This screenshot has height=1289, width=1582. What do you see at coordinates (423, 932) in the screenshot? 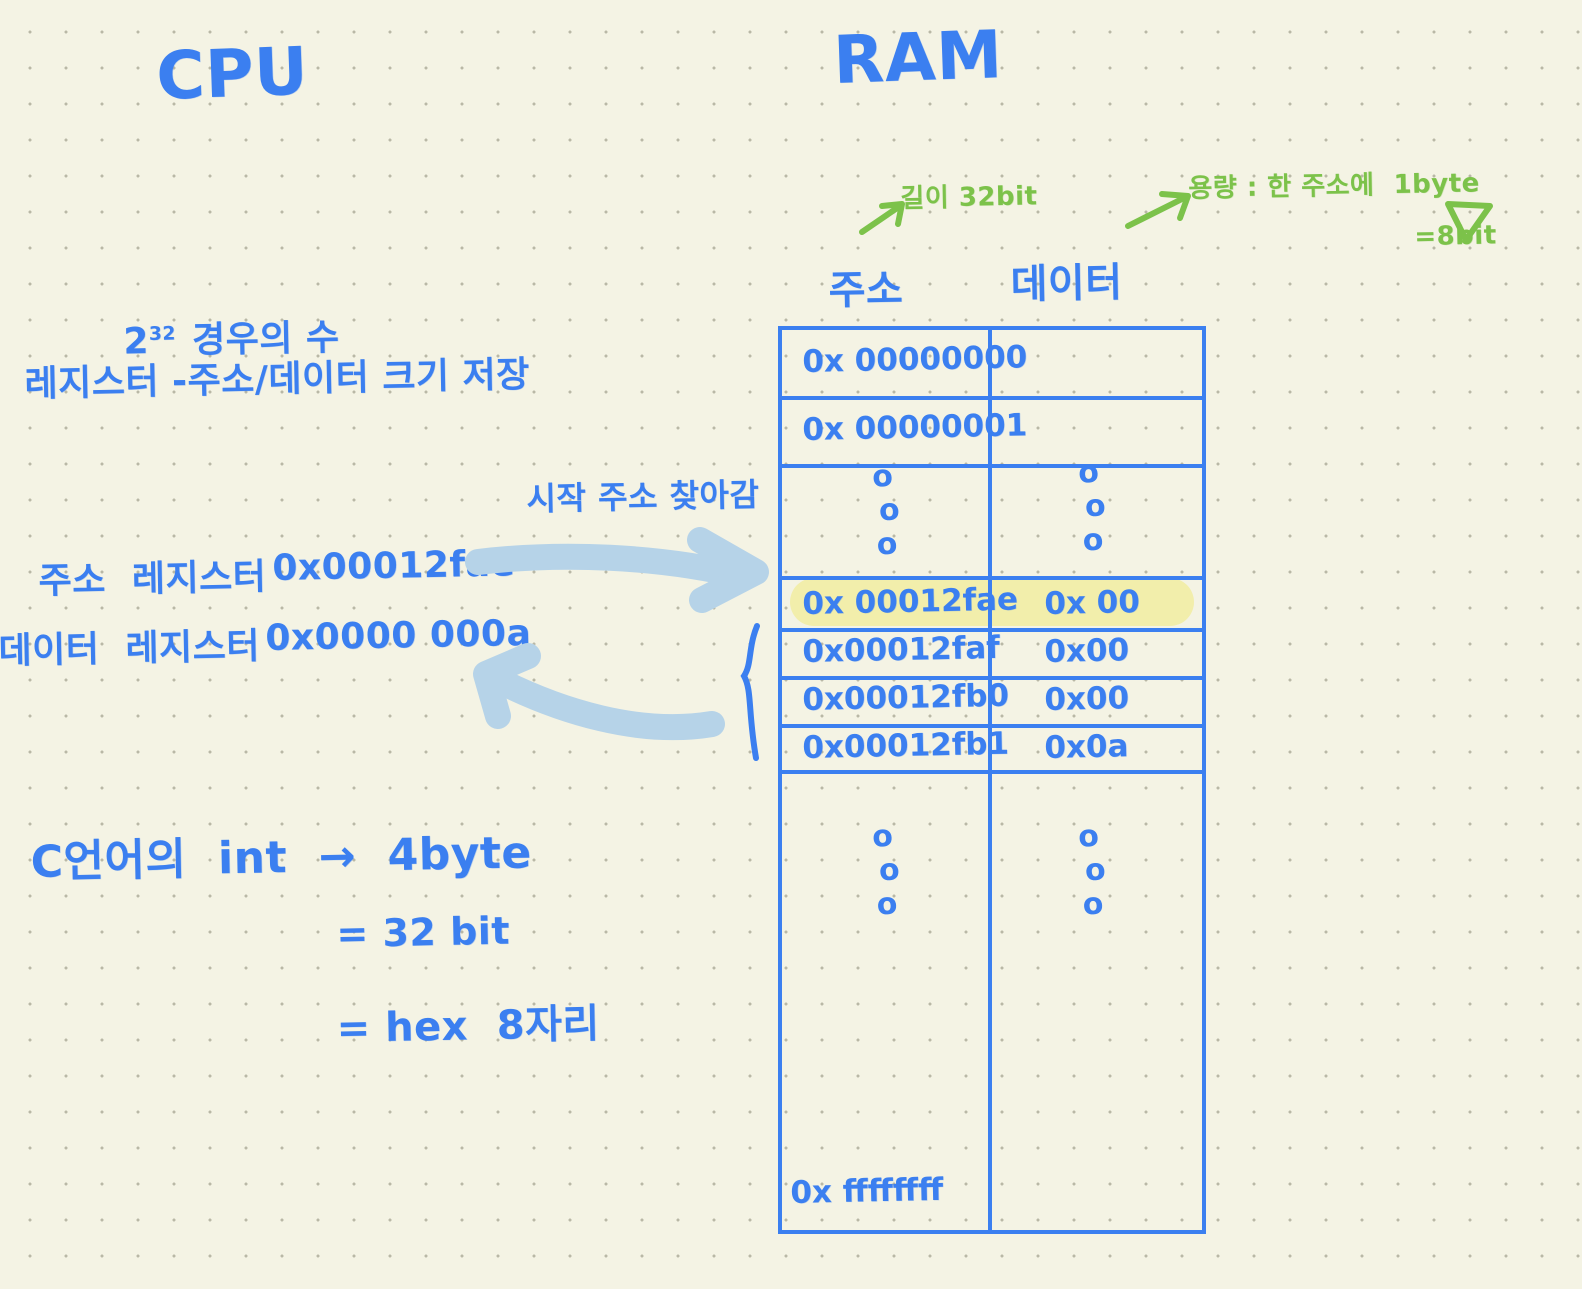
I see `c-int-bits-note: = 32 bit` at bounding box center [423, 932].